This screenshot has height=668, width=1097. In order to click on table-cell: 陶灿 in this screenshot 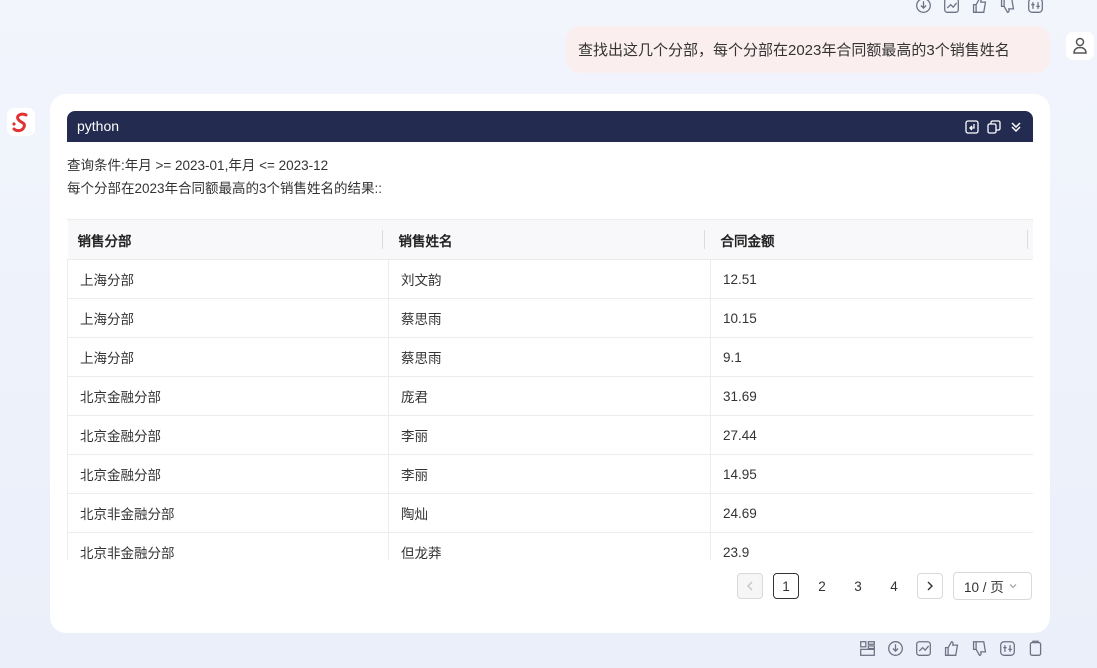, I will do `click(549, 513)`.